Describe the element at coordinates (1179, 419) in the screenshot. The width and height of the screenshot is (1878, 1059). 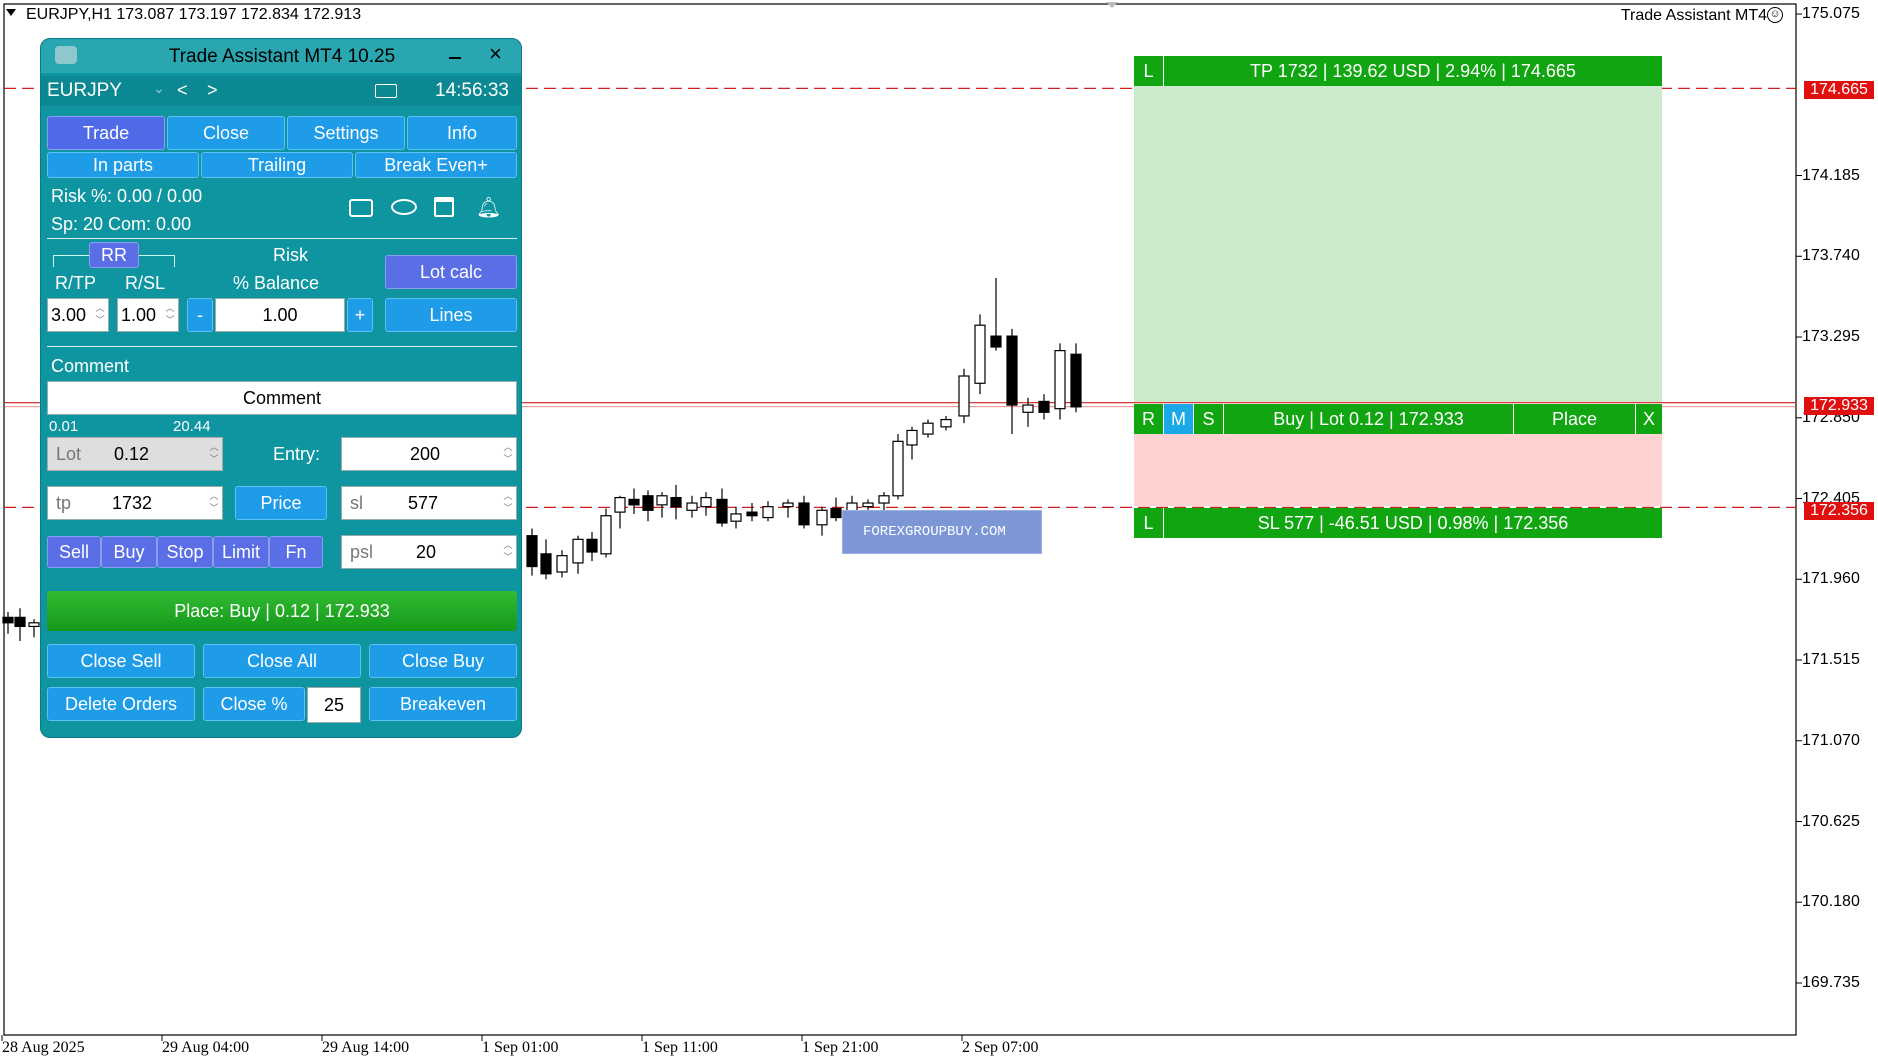
I see `entry-m-button: M` at that location.